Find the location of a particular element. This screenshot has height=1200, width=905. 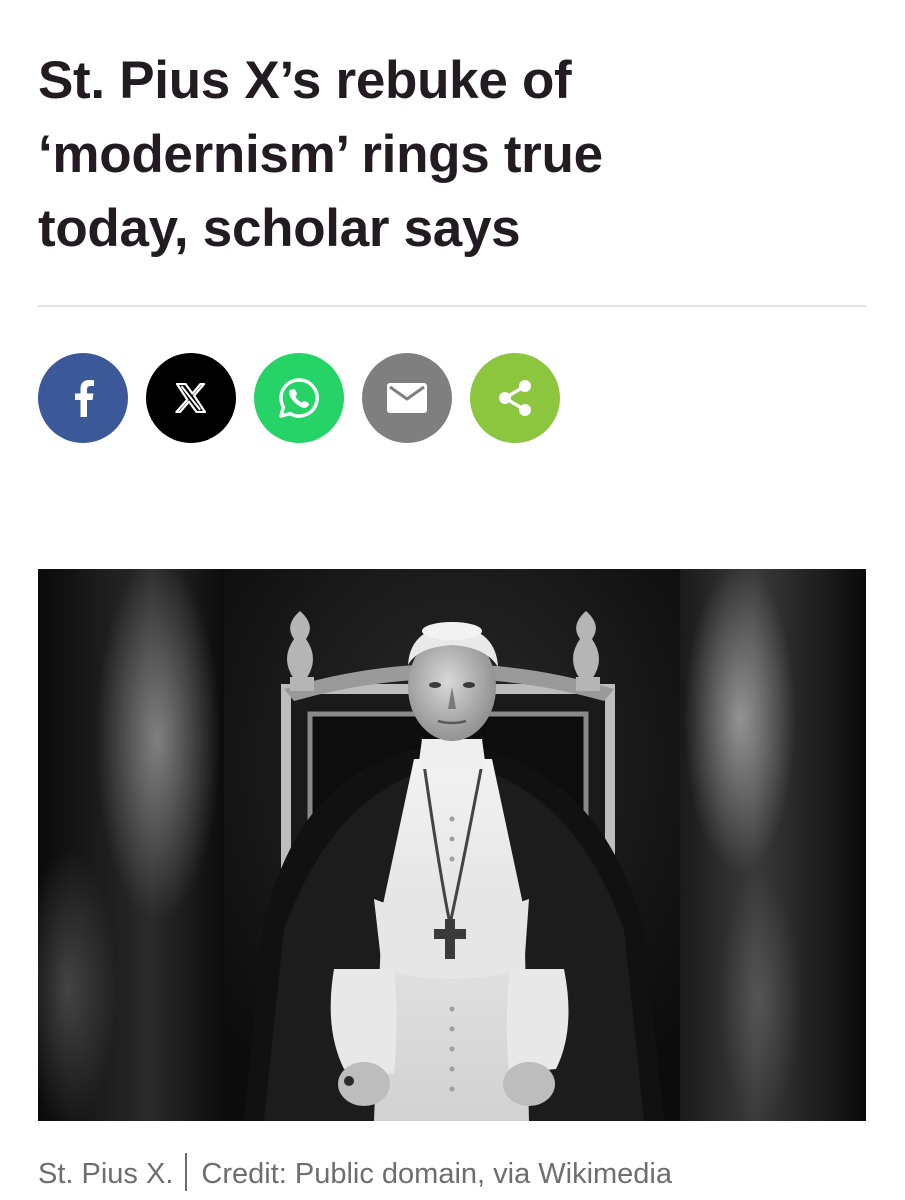

x-share-button is located at coordinates (191, 398).